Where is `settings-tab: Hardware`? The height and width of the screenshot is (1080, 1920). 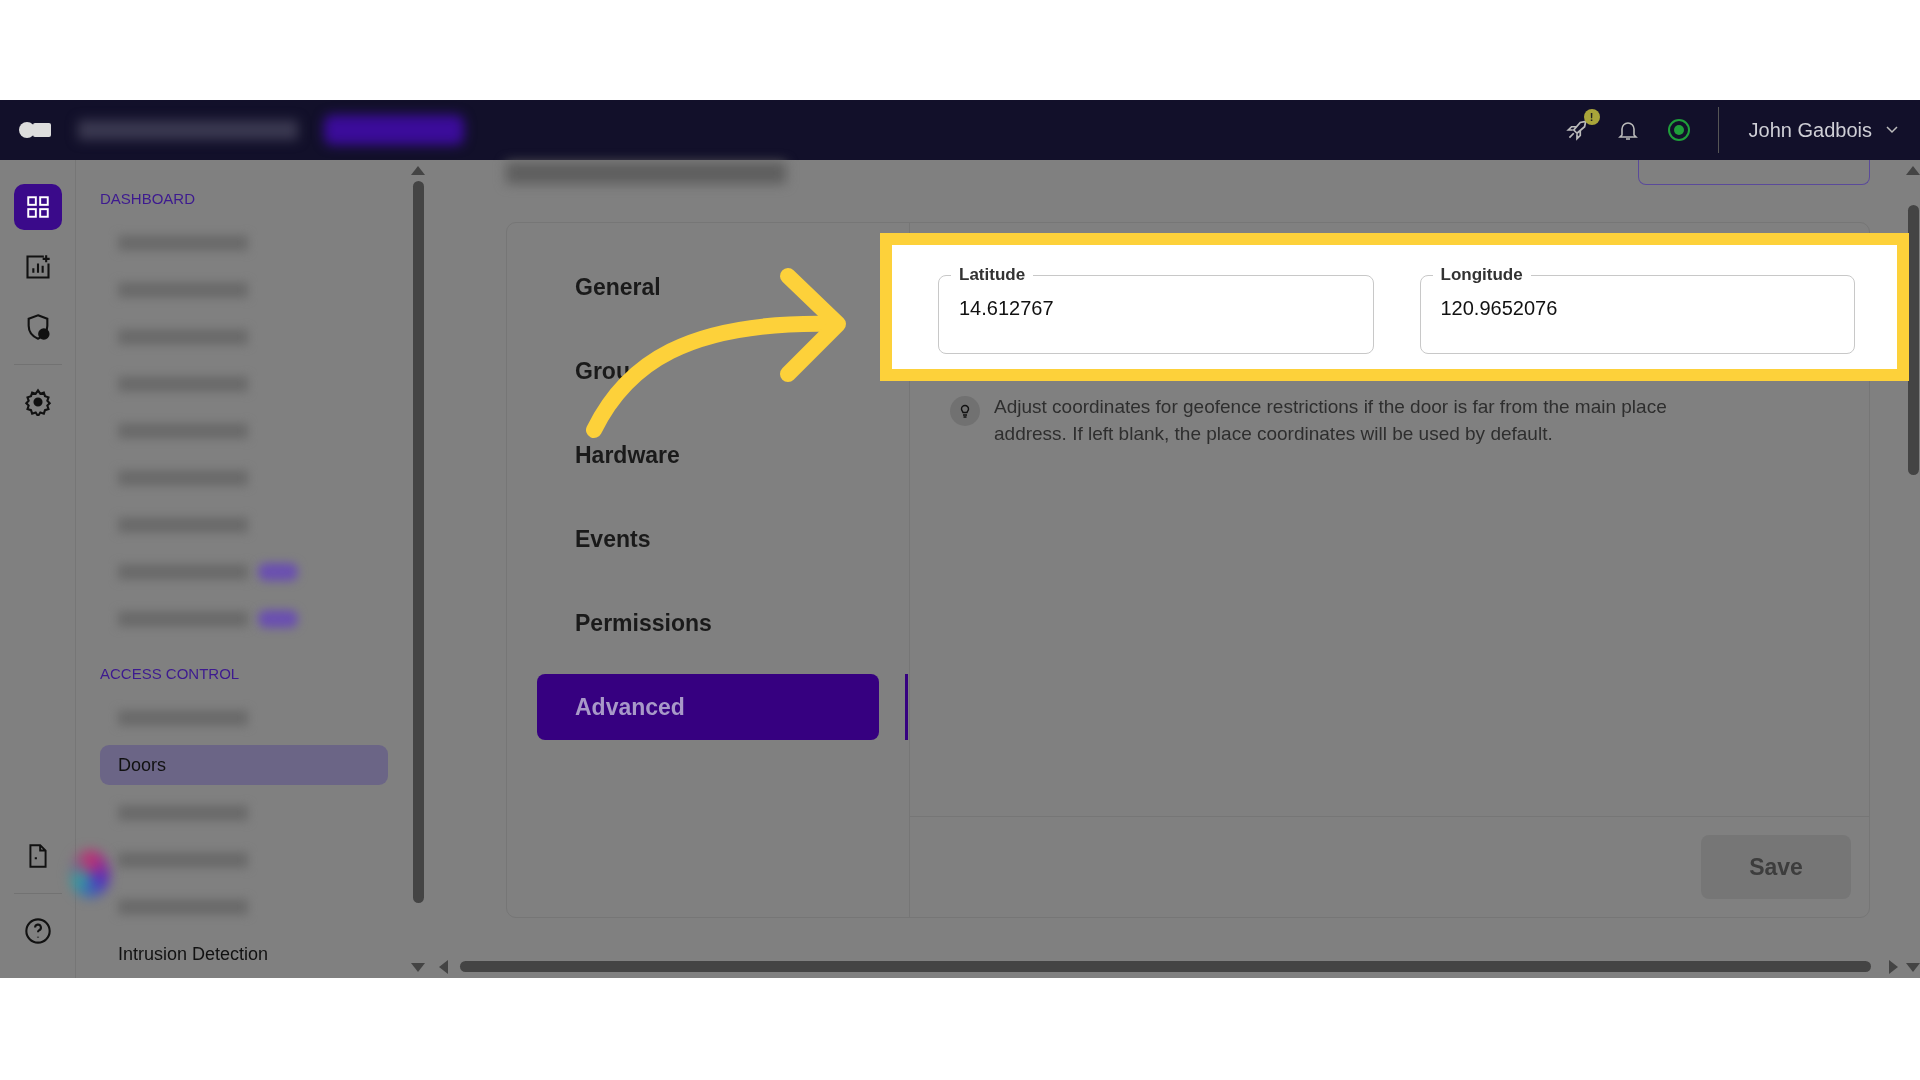 settings-tab: Hardware is located at coordinates (708, 455).